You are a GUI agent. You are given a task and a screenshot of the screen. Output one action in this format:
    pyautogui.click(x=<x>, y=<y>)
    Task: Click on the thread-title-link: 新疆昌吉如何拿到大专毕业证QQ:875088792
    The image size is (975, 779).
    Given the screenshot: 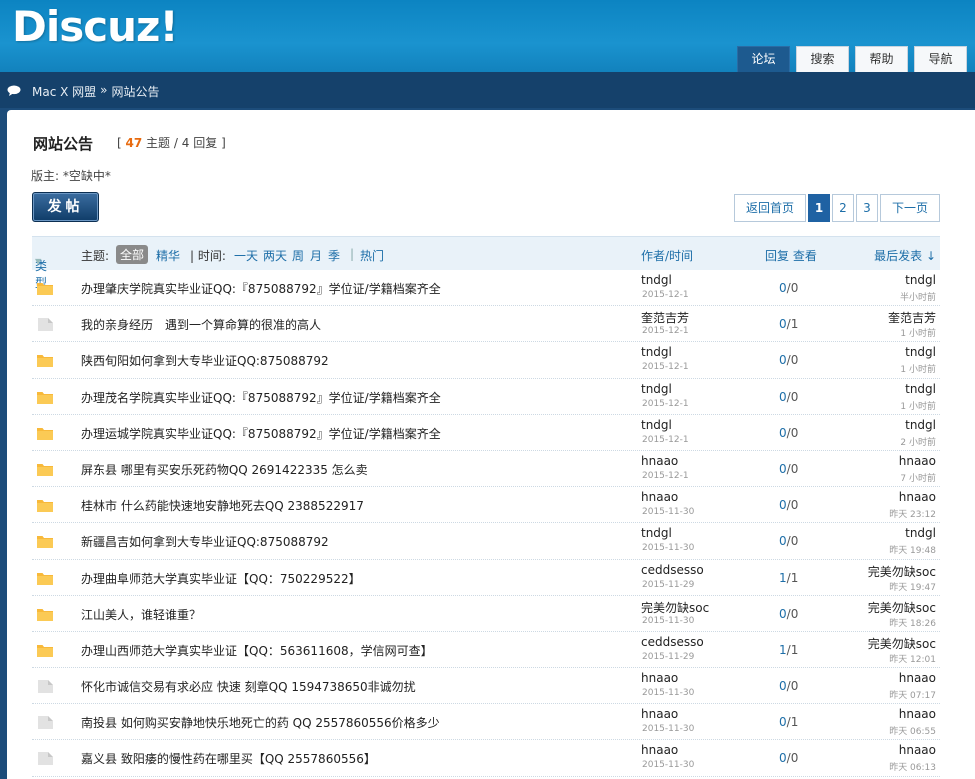 What is the action you would take?
    pyautogui.click(x=205, y=541)
    